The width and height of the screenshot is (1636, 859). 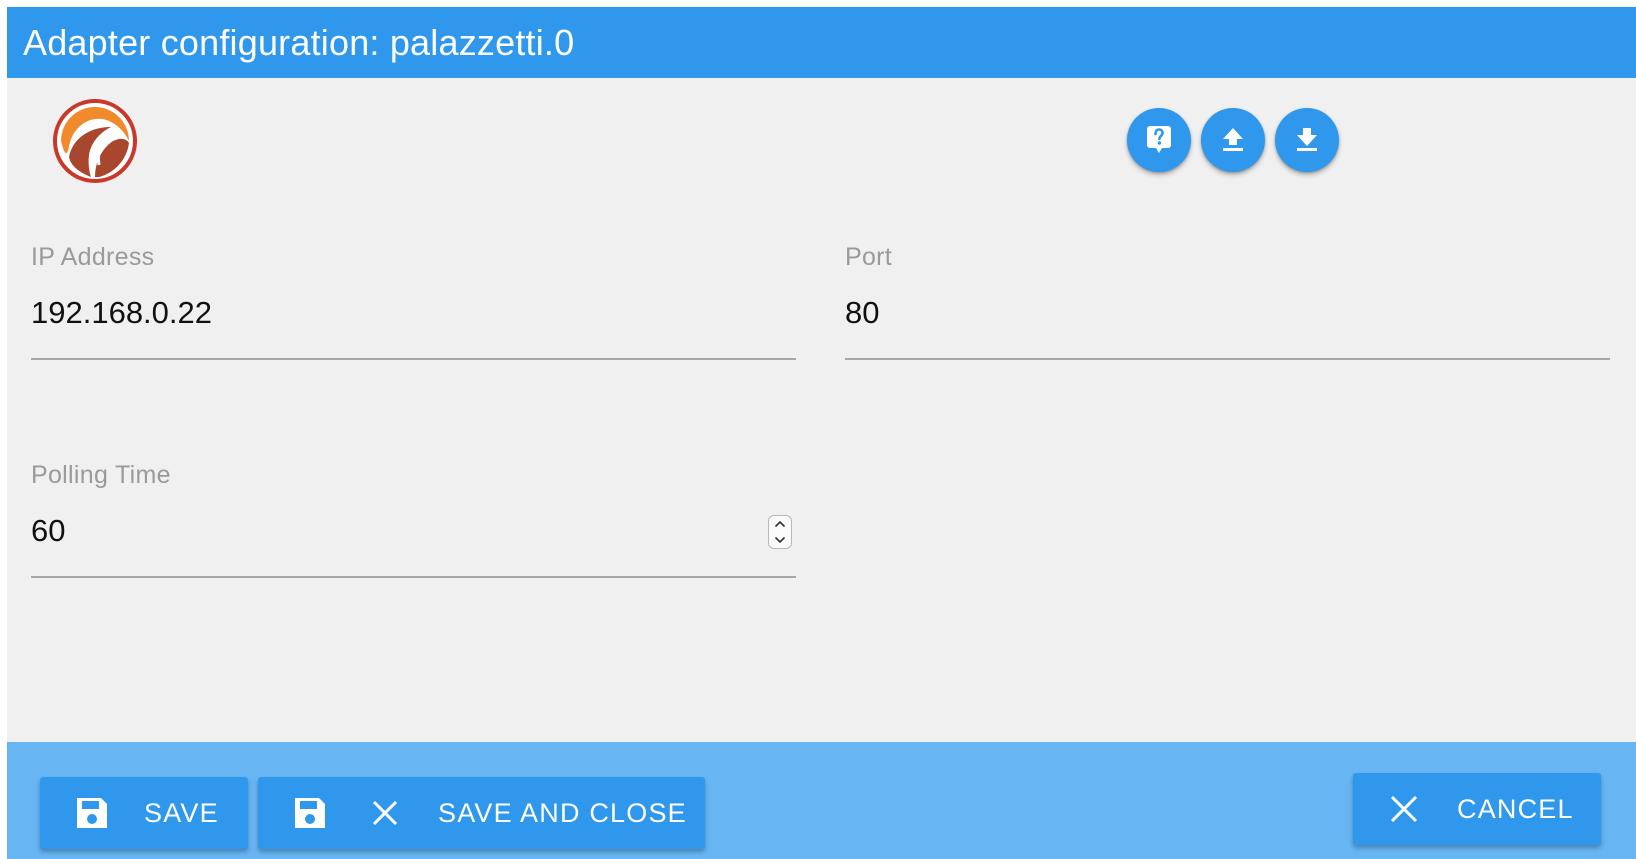 I want to click on save-and-close-button: SAVE AND CLOSE, so click(x=481, y=813).